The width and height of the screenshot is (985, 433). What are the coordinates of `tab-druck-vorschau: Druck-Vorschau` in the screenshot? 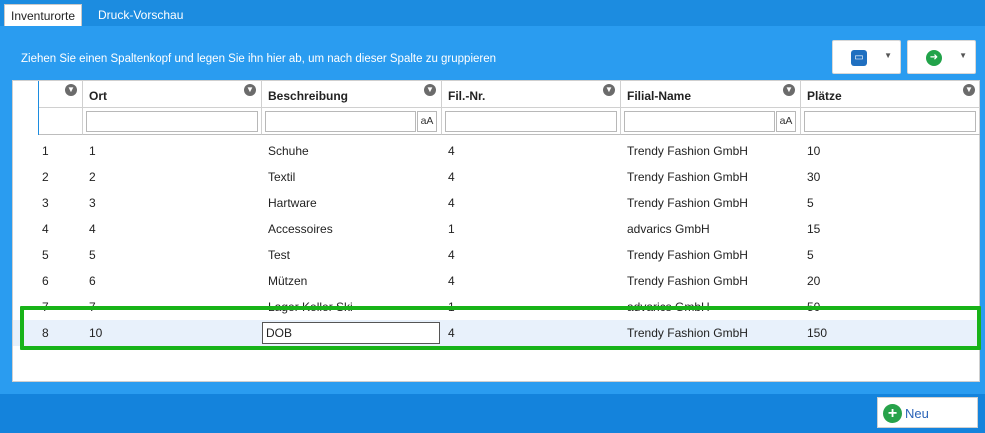 It's located at (140, 15).